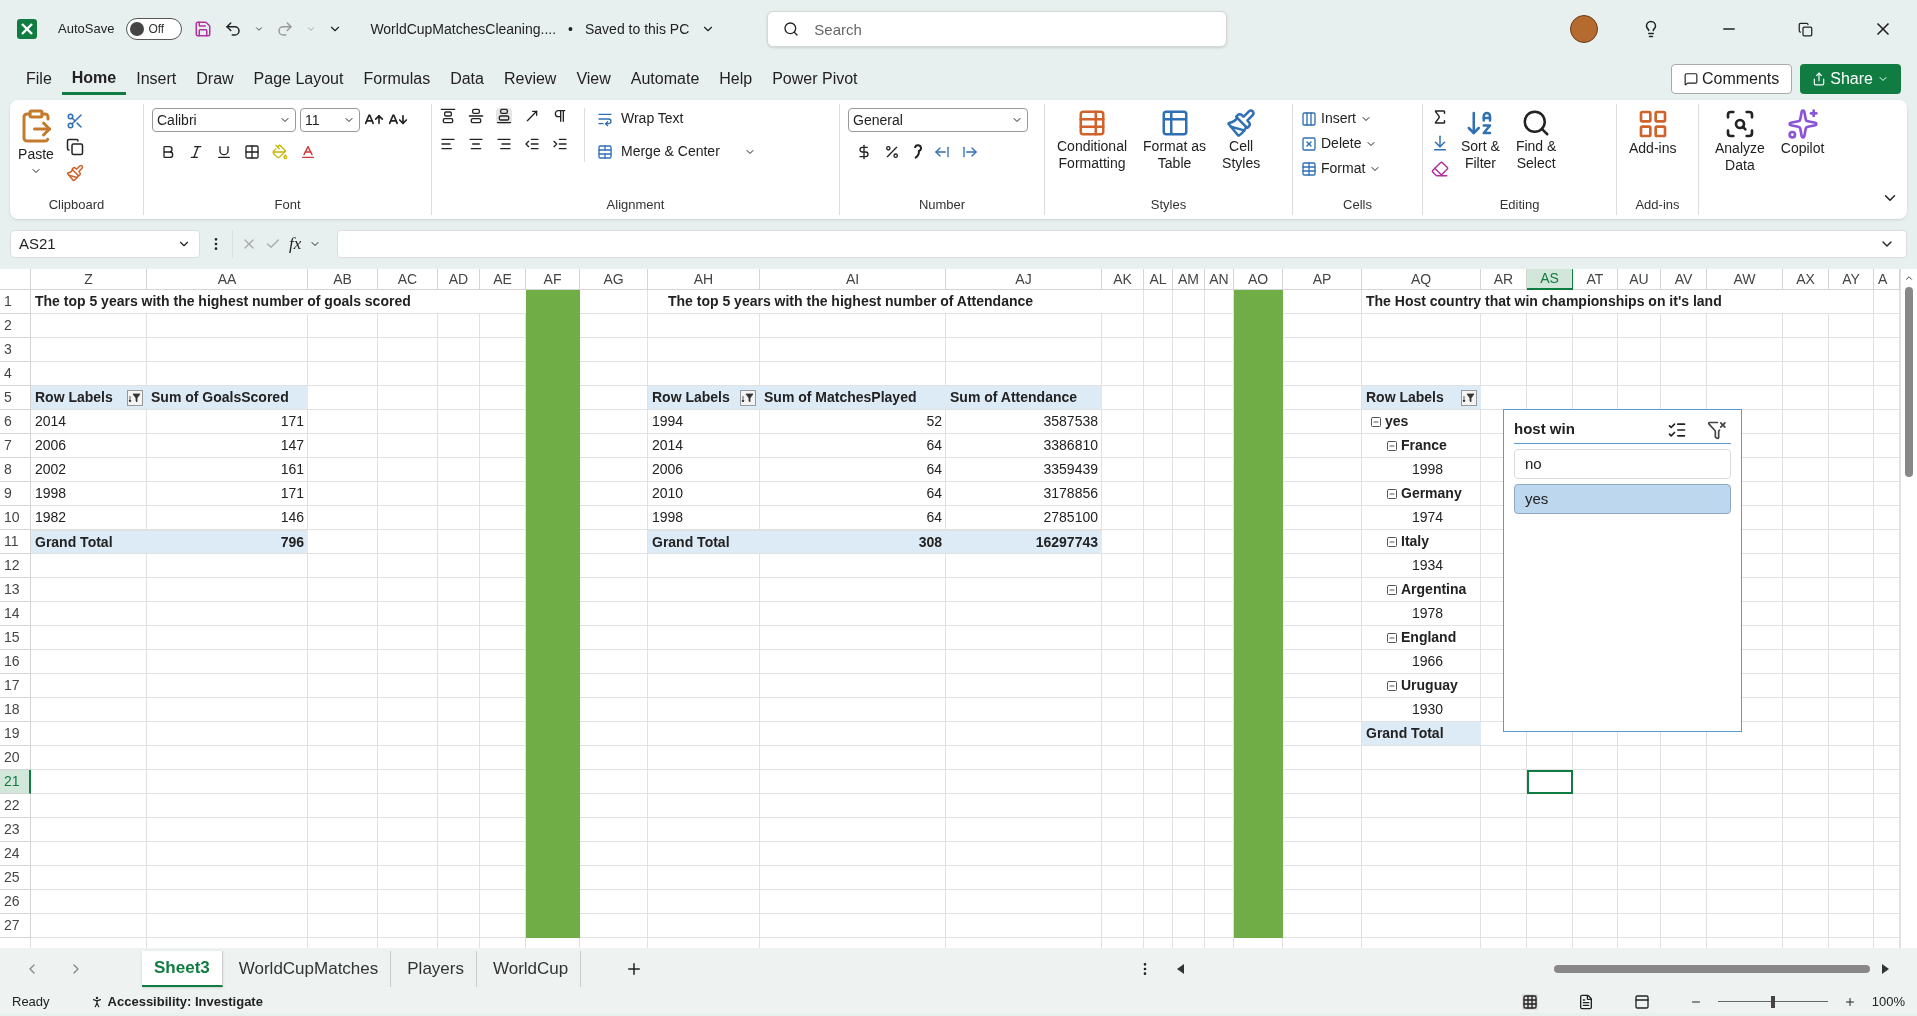 The height and width of the screenshot is (1016, 1917). I want to click on filter-button-icon, so click(1469, 397).